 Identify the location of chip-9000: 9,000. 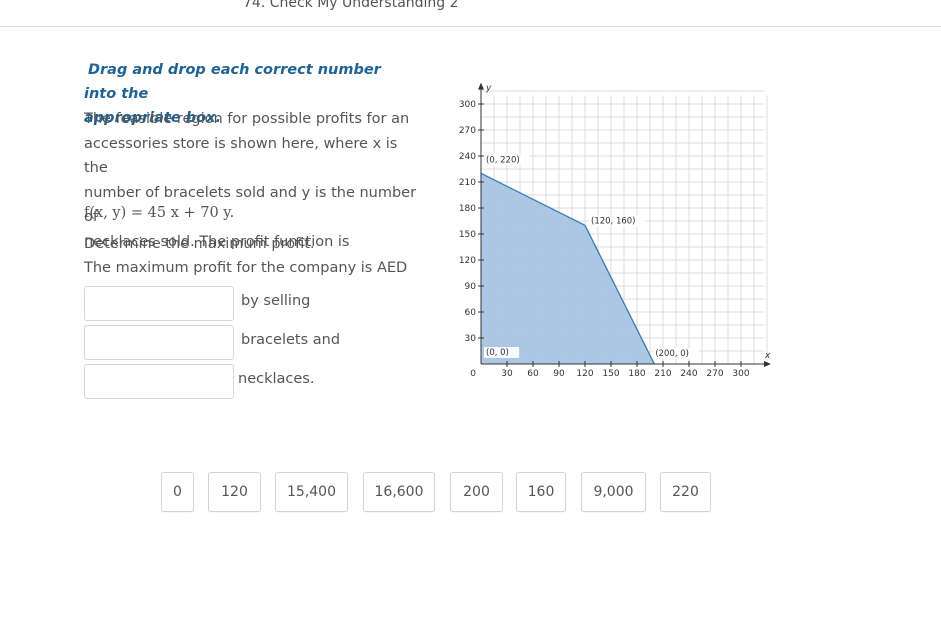
(613, 492).